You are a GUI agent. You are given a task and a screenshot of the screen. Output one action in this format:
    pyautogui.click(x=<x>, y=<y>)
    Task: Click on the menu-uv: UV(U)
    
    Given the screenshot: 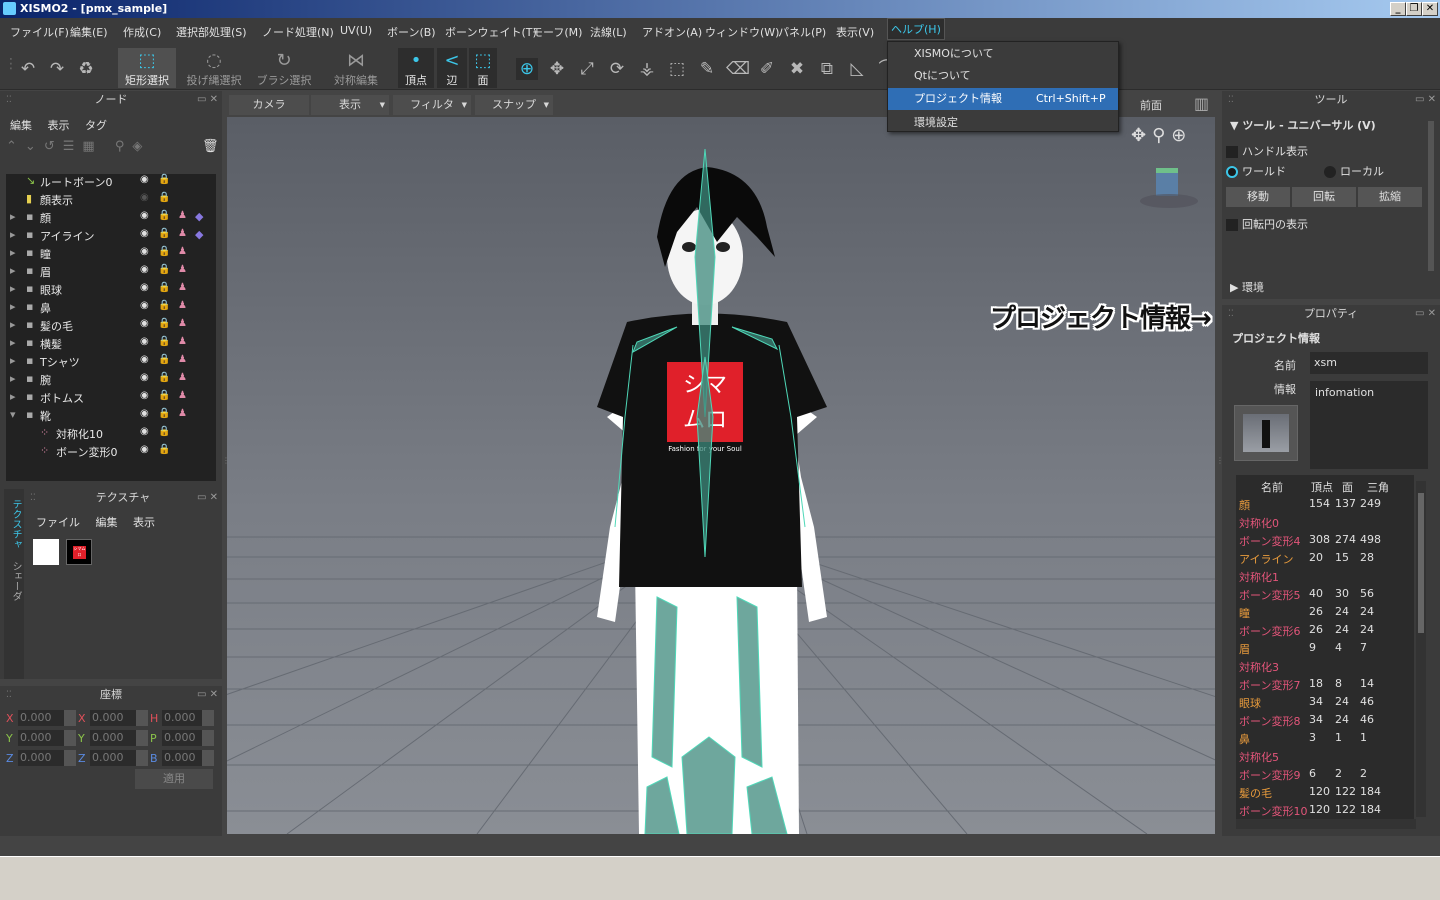 What is the action you would take?
    pyautogui.click(x=356, y=30)
    